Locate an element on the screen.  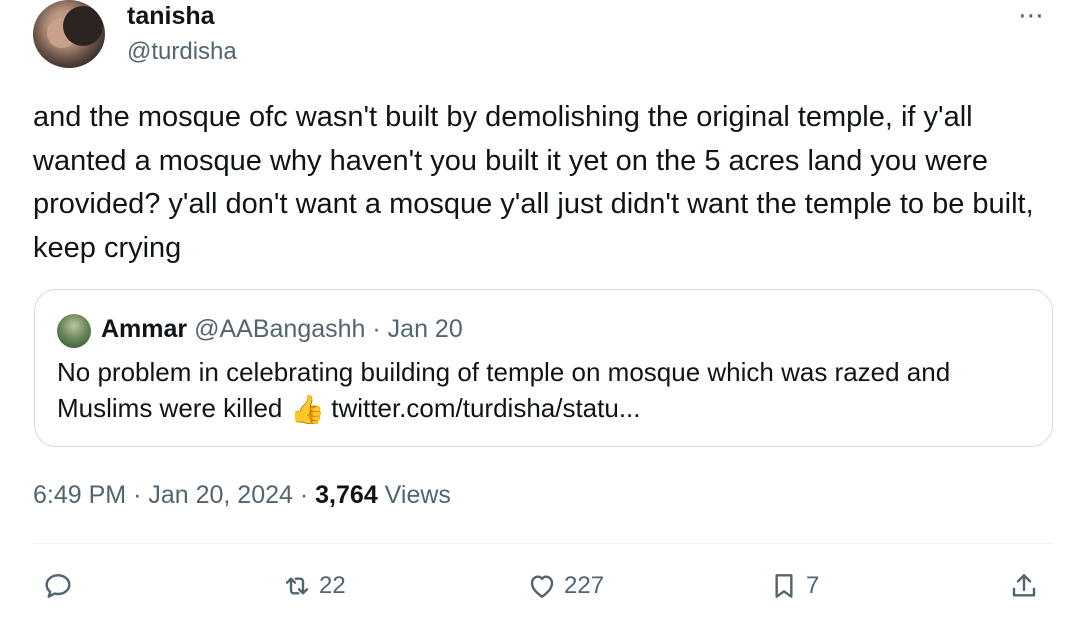
share-button is located at coordinates (1024, 586).